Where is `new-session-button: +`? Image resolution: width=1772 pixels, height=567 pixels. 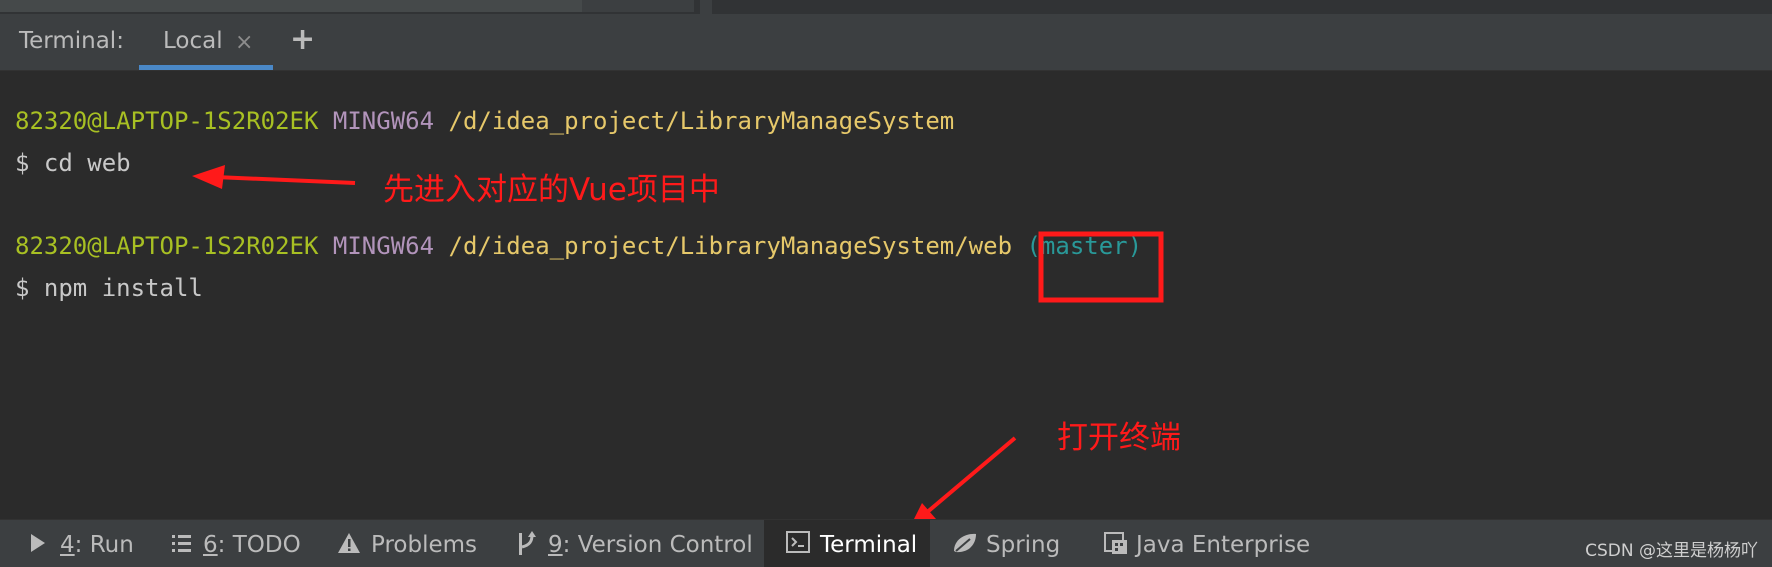
new-session-button: + is located at coordinates (302, 39).